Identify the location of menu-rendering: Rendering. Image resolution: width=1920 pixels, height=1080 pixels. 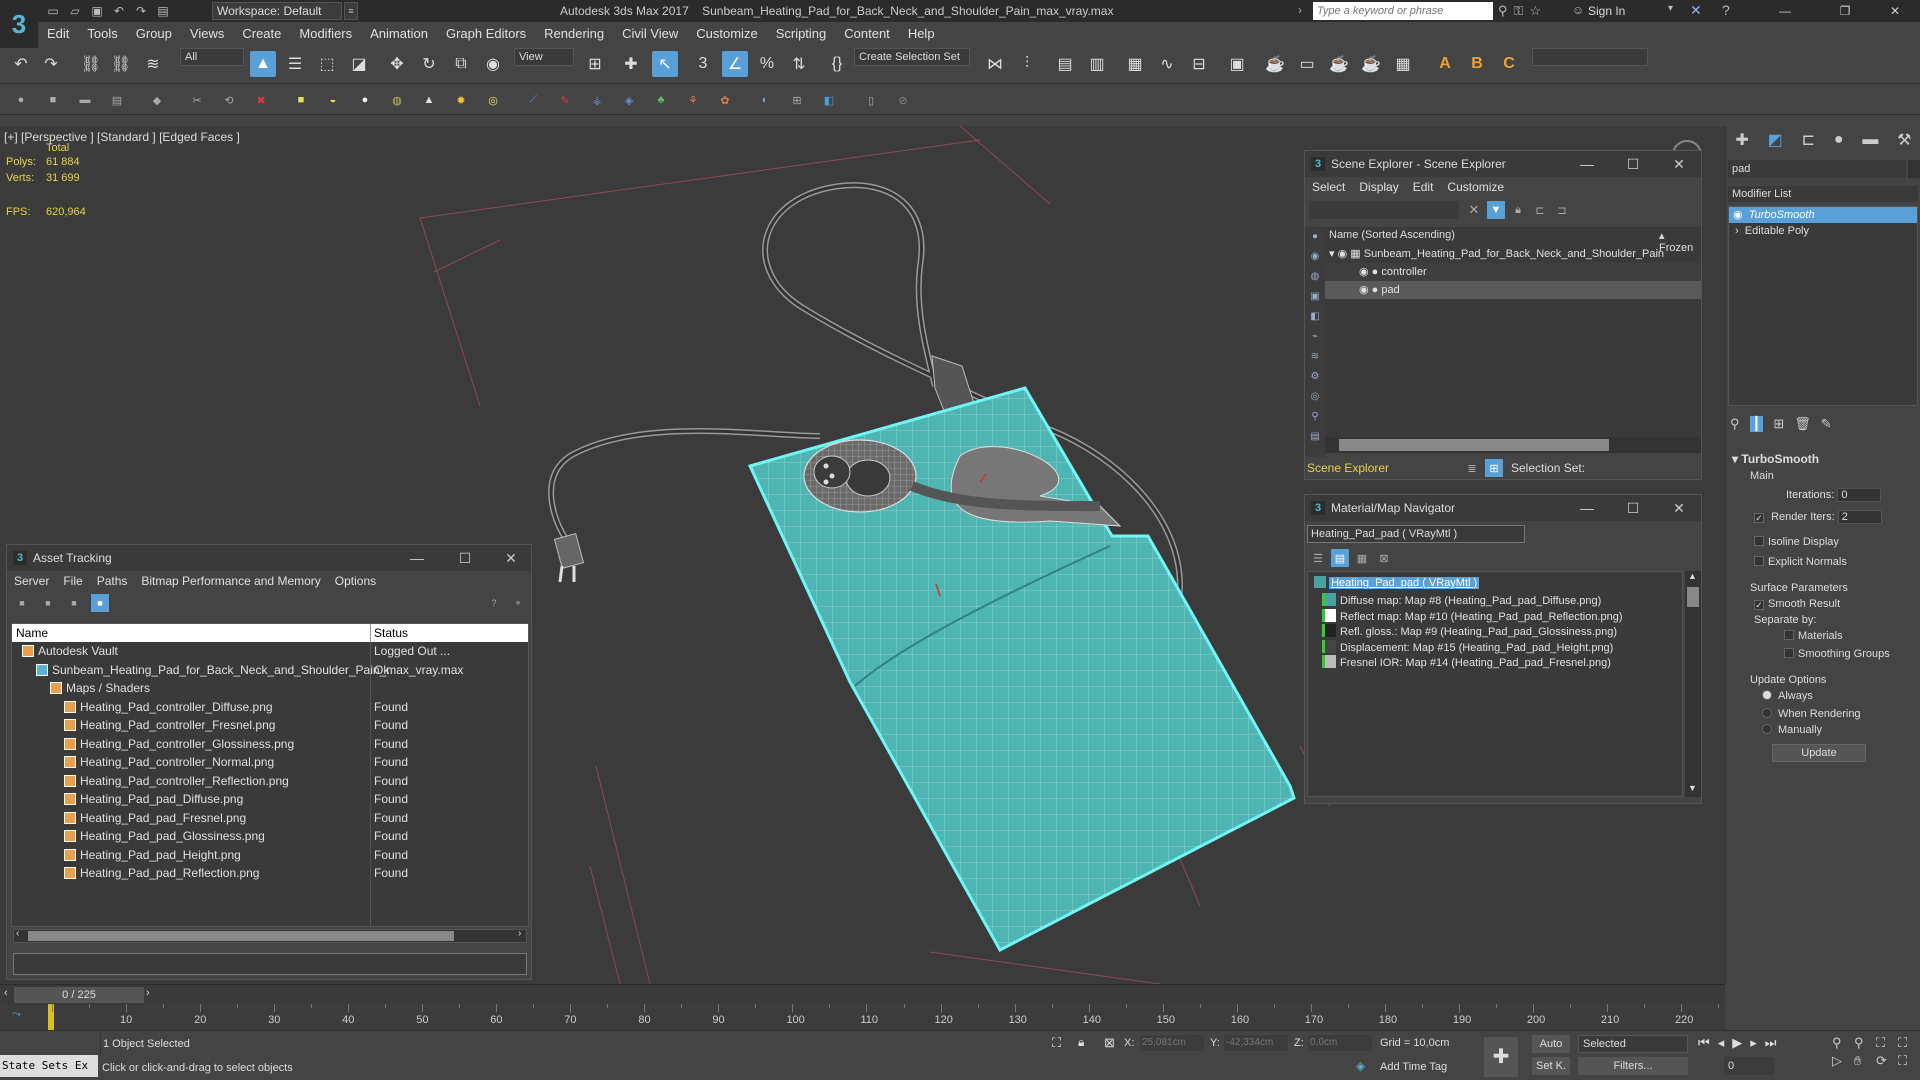
(574, 33).